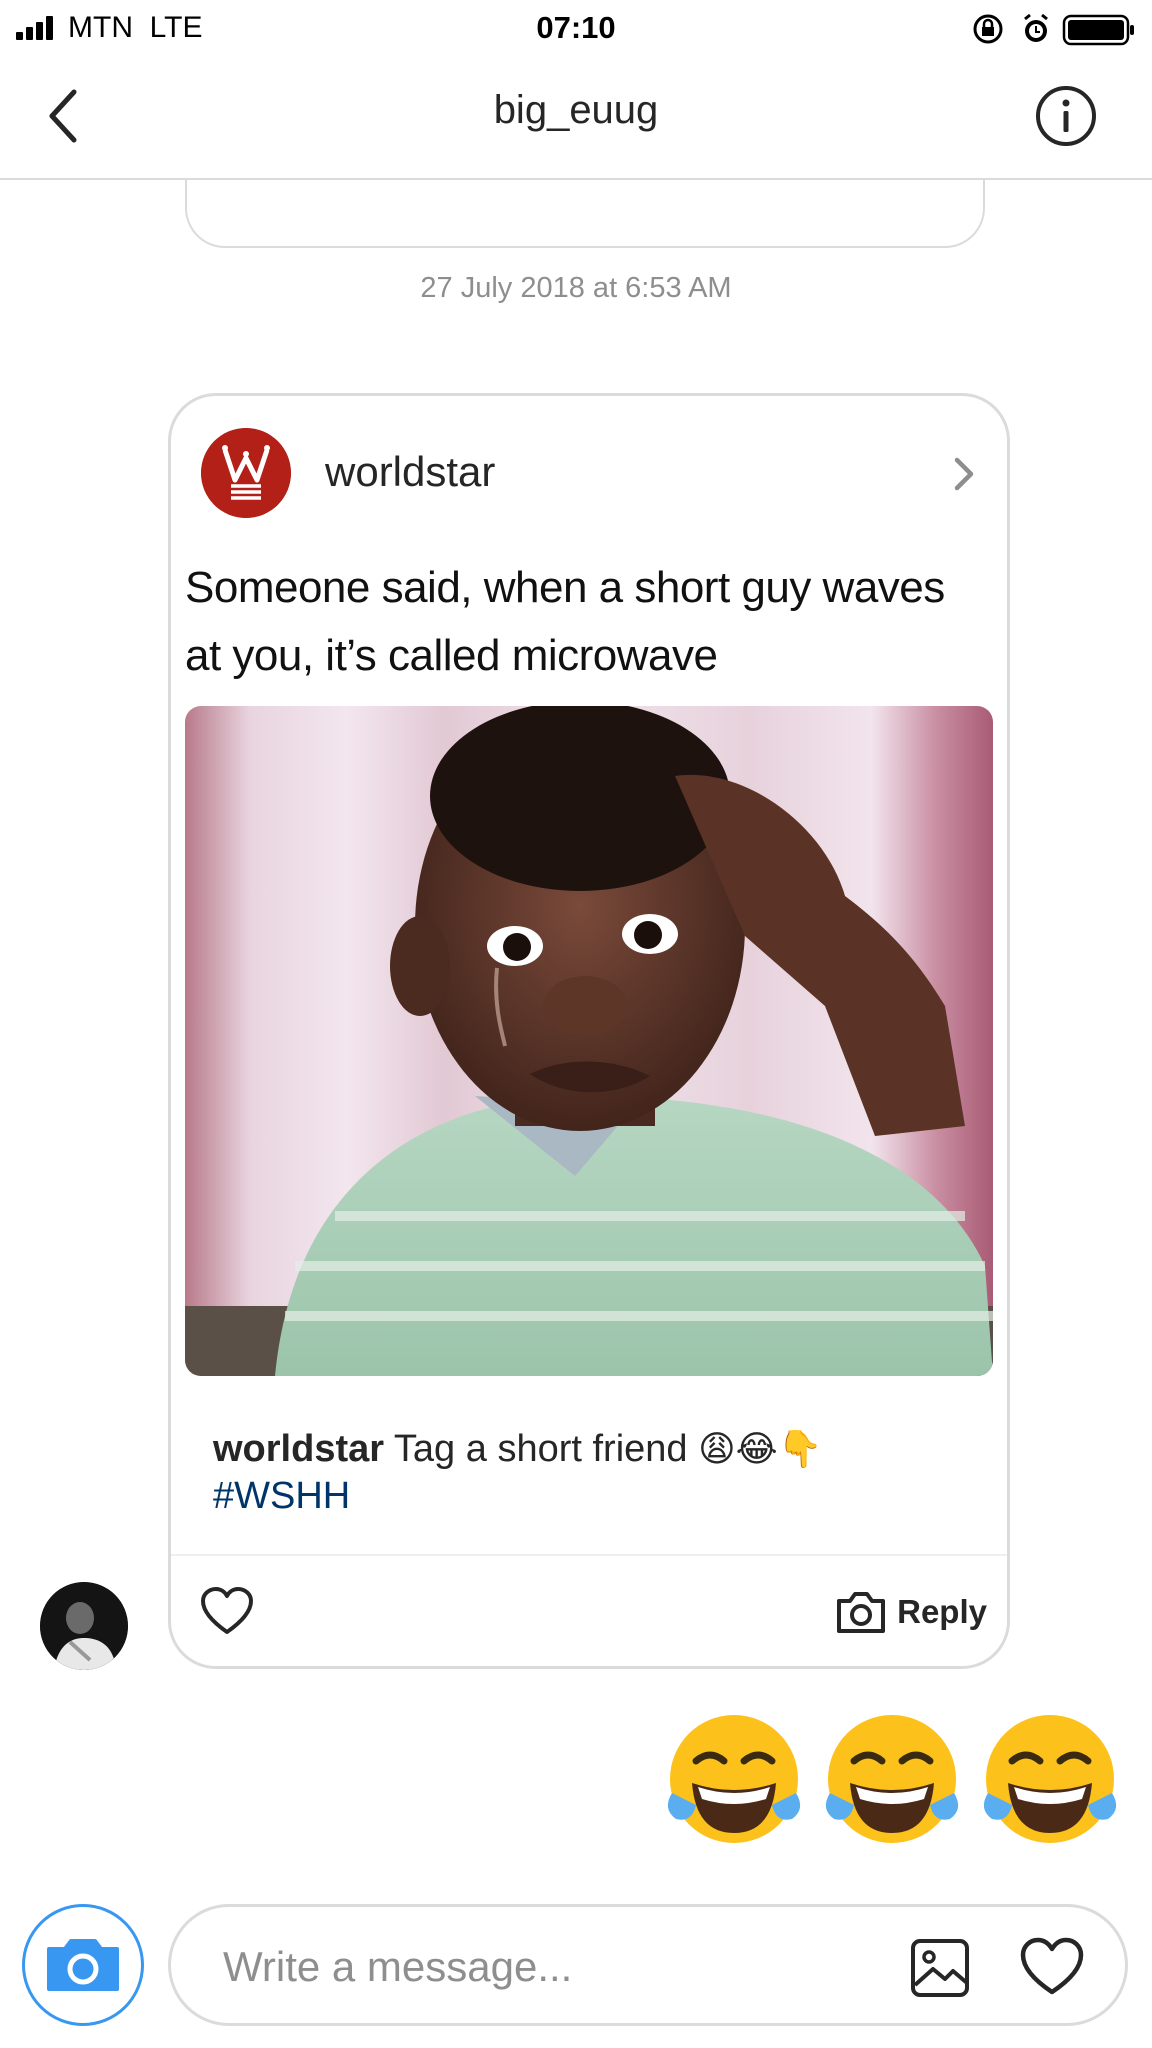 This screenshot has width=1152, height=2048. What do you see at coordinates (585, 213) in the screenshot?
I see `previous-message-bubble` at bounding box center [585, 213].